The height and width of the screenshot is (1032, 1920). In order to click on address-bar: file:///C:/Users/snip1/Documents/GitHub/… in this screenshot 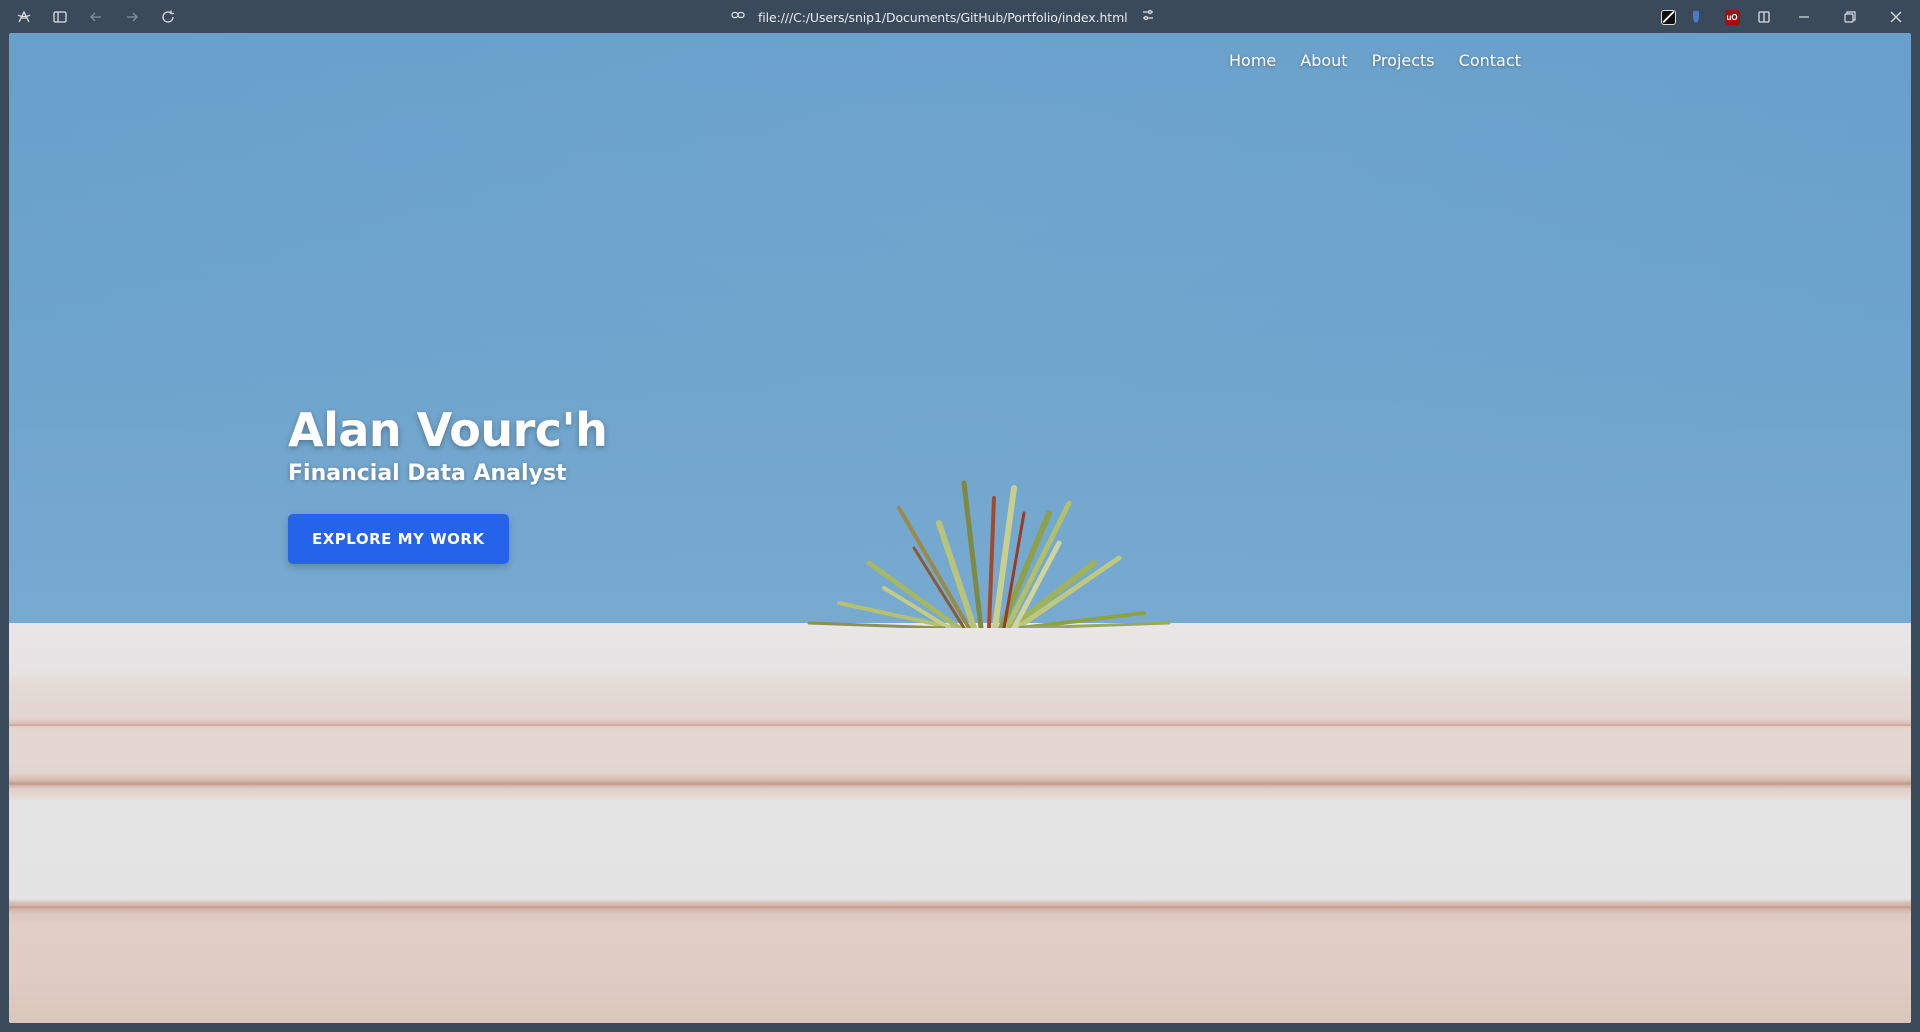, I will do `click(941, 17)`.